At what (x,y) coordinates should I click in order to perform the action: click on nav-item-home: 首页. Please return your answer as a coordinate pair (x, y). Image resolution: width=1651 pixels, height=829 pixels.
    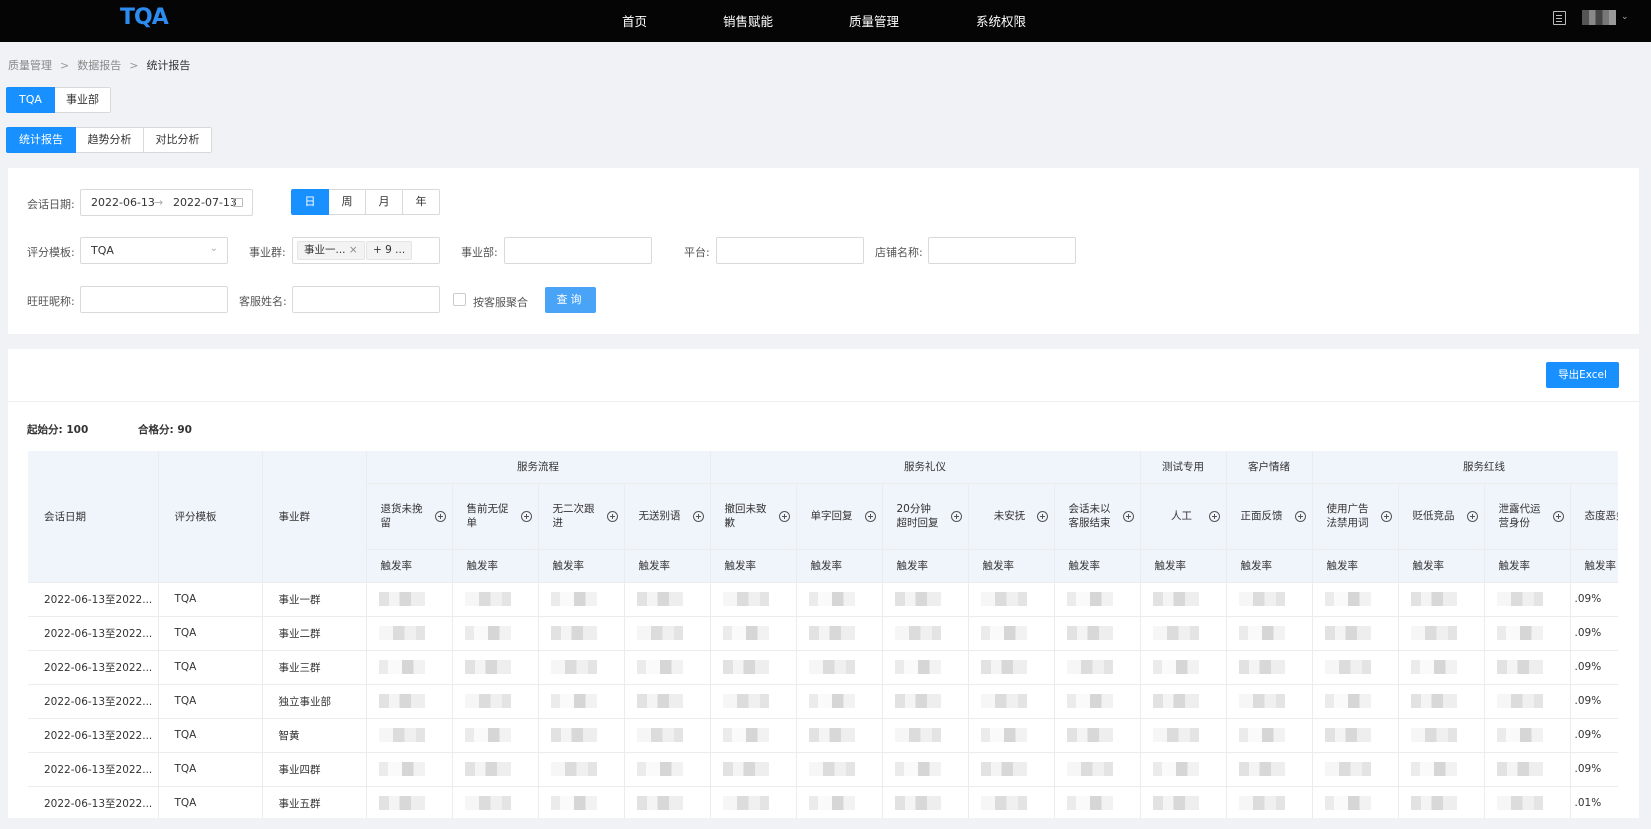
    Looking at the image, I should click on (634, 20).